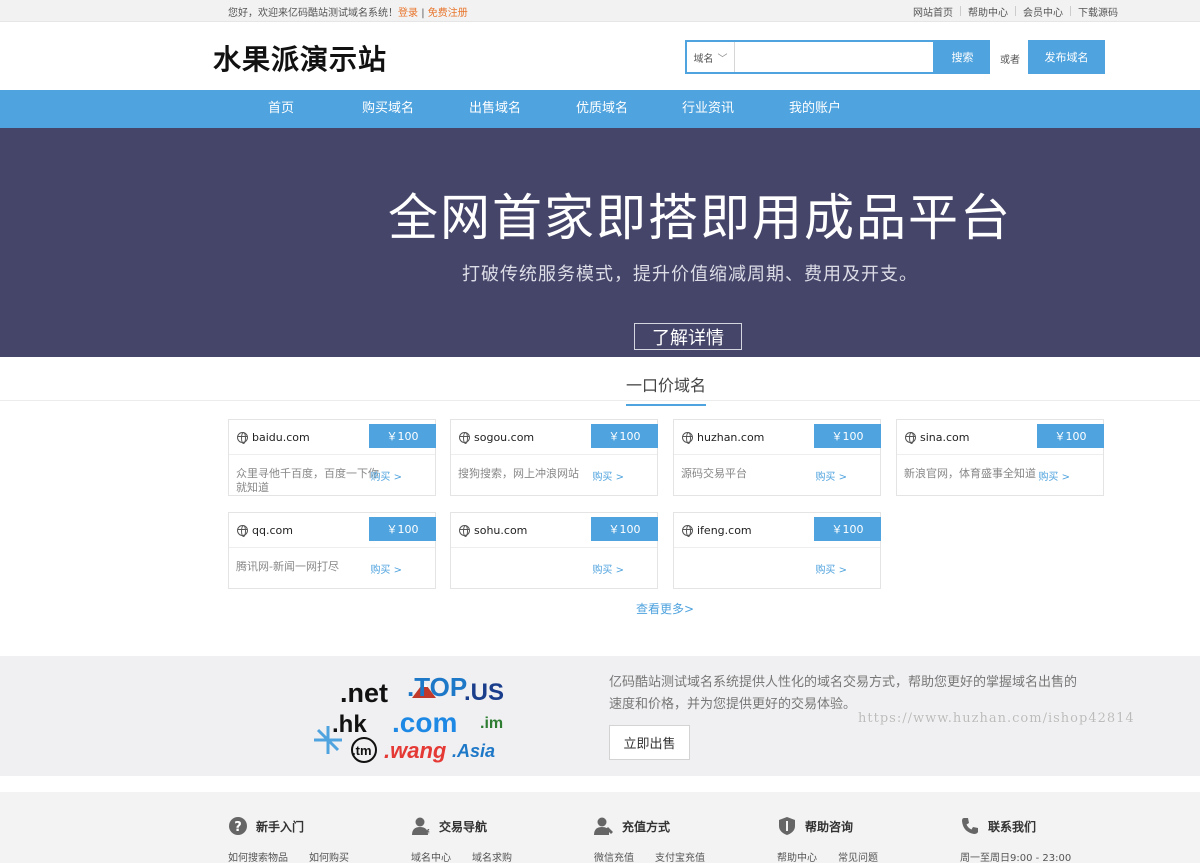  What do you see at coordinates (649, 742) in the screenshot?
I see `sell-now-button: 立即出售` at bounding box center [649, 742].